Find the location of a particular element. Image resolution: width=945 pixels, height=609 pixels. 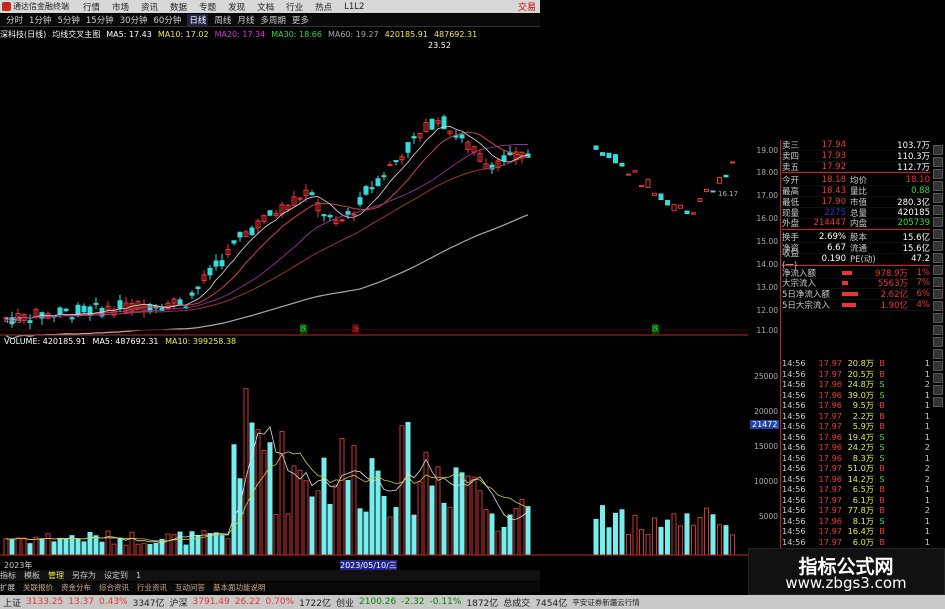

period-tick: 分时 is located at coordinates (14, 20).